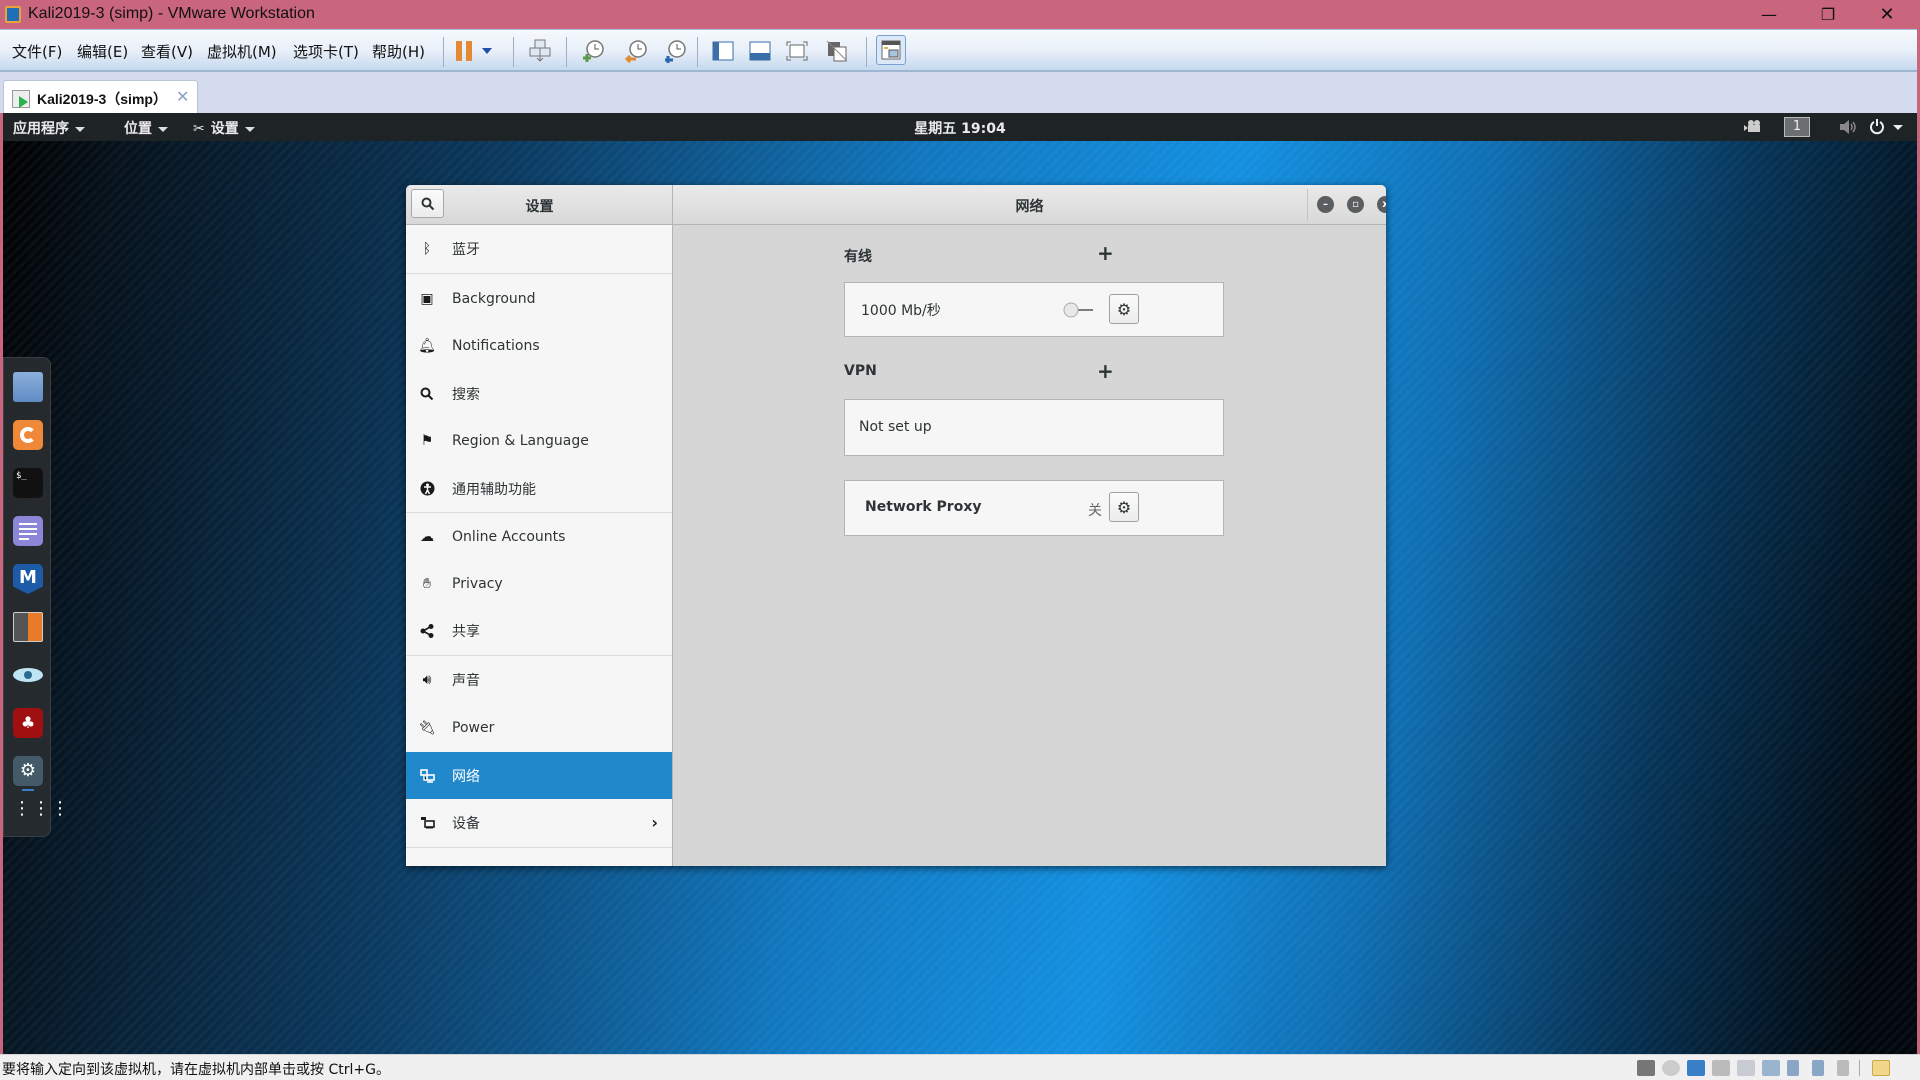 The height and width of the screenshot is (1080, 1920). I want to click on settings-app-icon: ⚙, so click(28, 771).